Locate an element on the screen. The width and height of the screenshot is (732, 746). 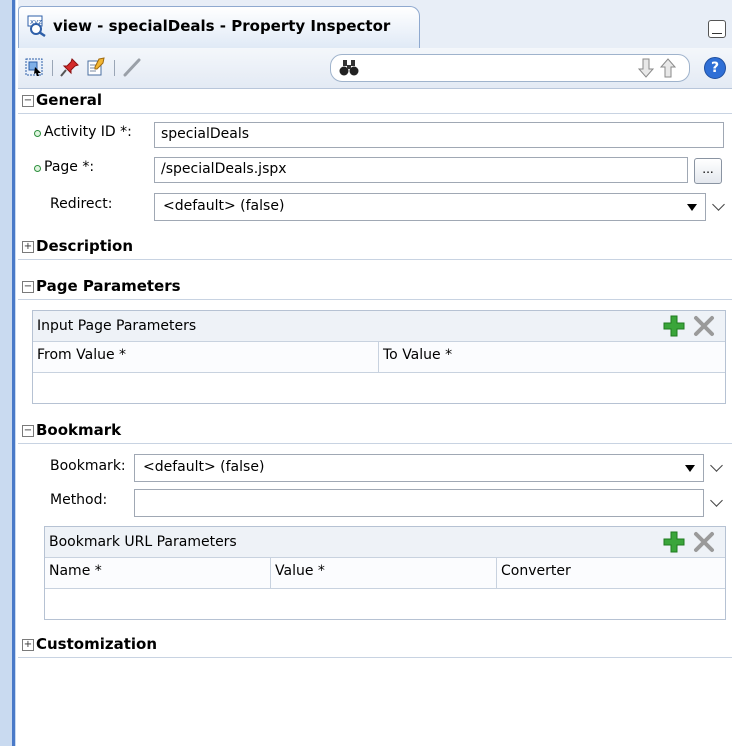
bookmark-value: <default> (false) is located at coordinates (204, 467).